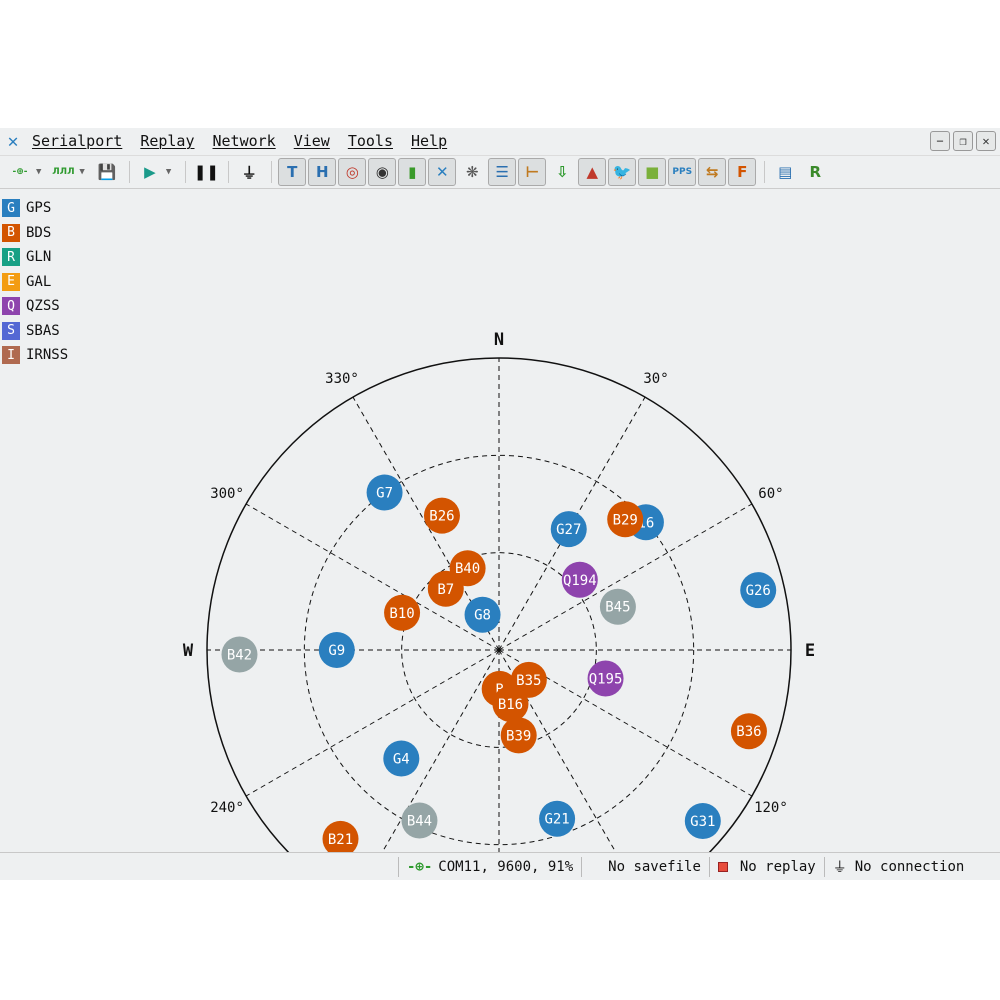 This screenshot has width=1000, height=1000. I want to click on pause-icon: ❚❚, so click(206, 172).